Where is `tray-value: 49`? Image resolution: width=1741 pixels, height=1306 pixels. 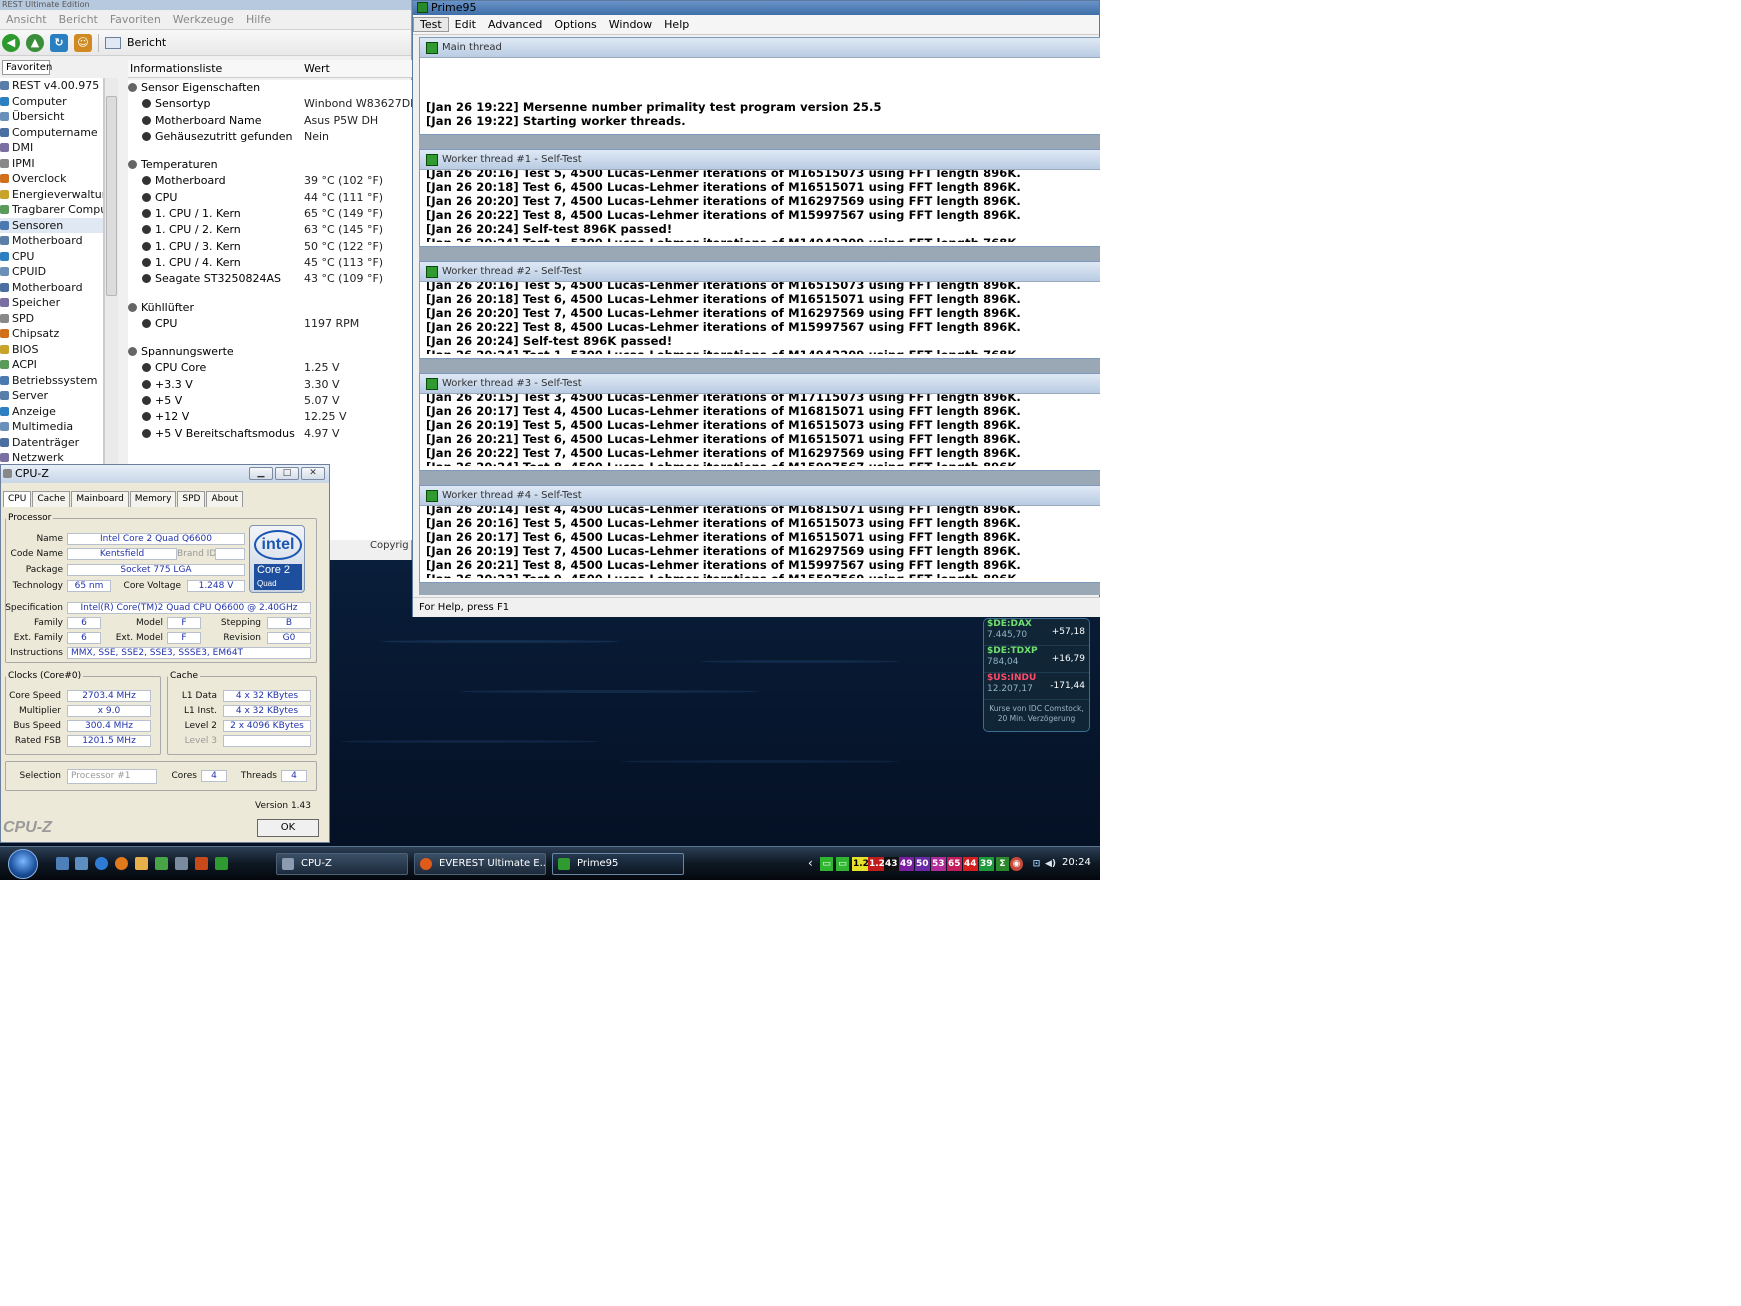
tray-value: 49 is located at coordinates (906, 864).